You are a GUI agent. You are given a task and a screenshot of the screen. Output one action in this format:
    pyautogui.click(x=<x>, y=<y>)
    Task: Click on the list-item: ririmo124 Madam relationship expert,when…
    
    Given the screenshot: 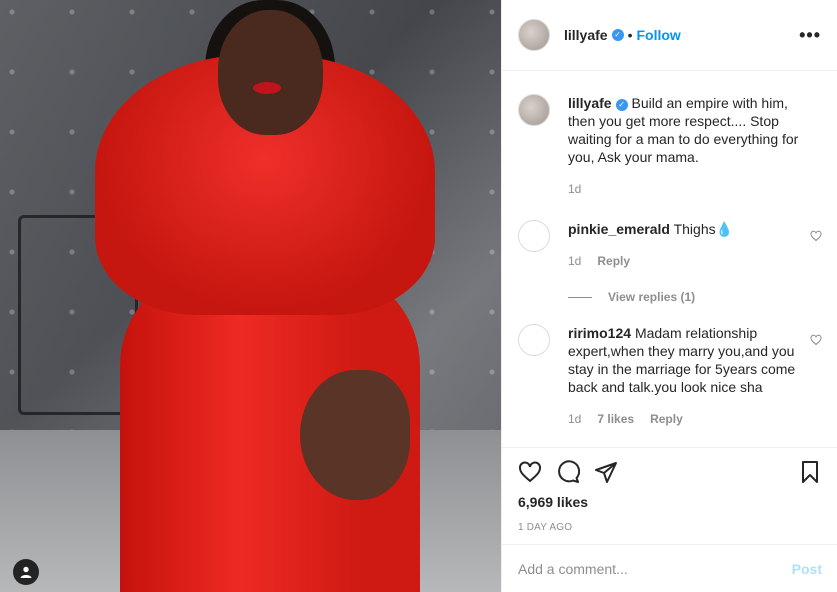 What is the action you would take?
    pyautogui.click(x=670, y=376)
    